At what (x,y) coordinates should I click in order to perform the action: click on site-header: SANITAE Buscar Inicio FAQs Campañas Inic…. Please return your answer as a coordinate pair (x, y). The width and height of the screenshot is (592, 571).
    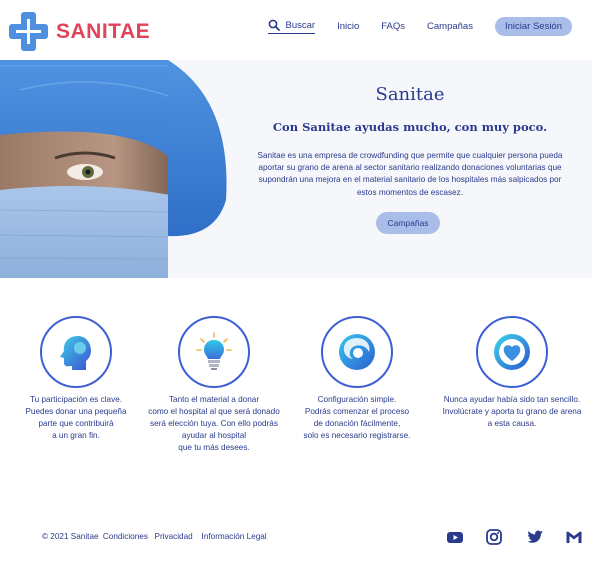
    Looking at the image, I should click on (296, 29).